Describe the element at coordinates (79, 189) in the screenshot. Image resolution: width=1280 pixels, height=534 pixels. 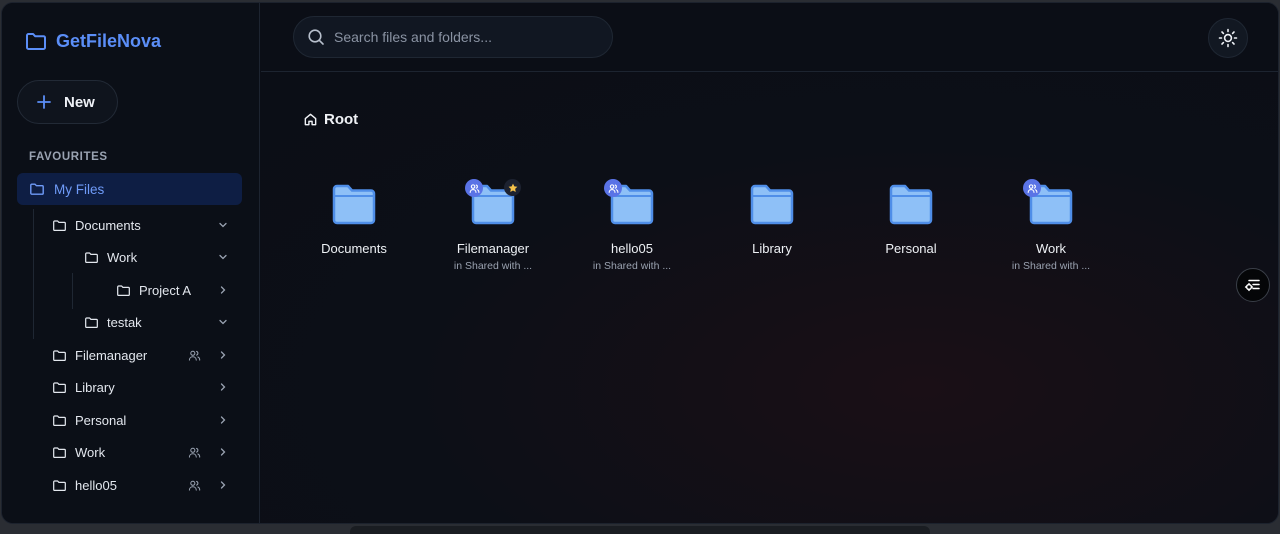
I see `sidebar-item-label: My Files` at that location.